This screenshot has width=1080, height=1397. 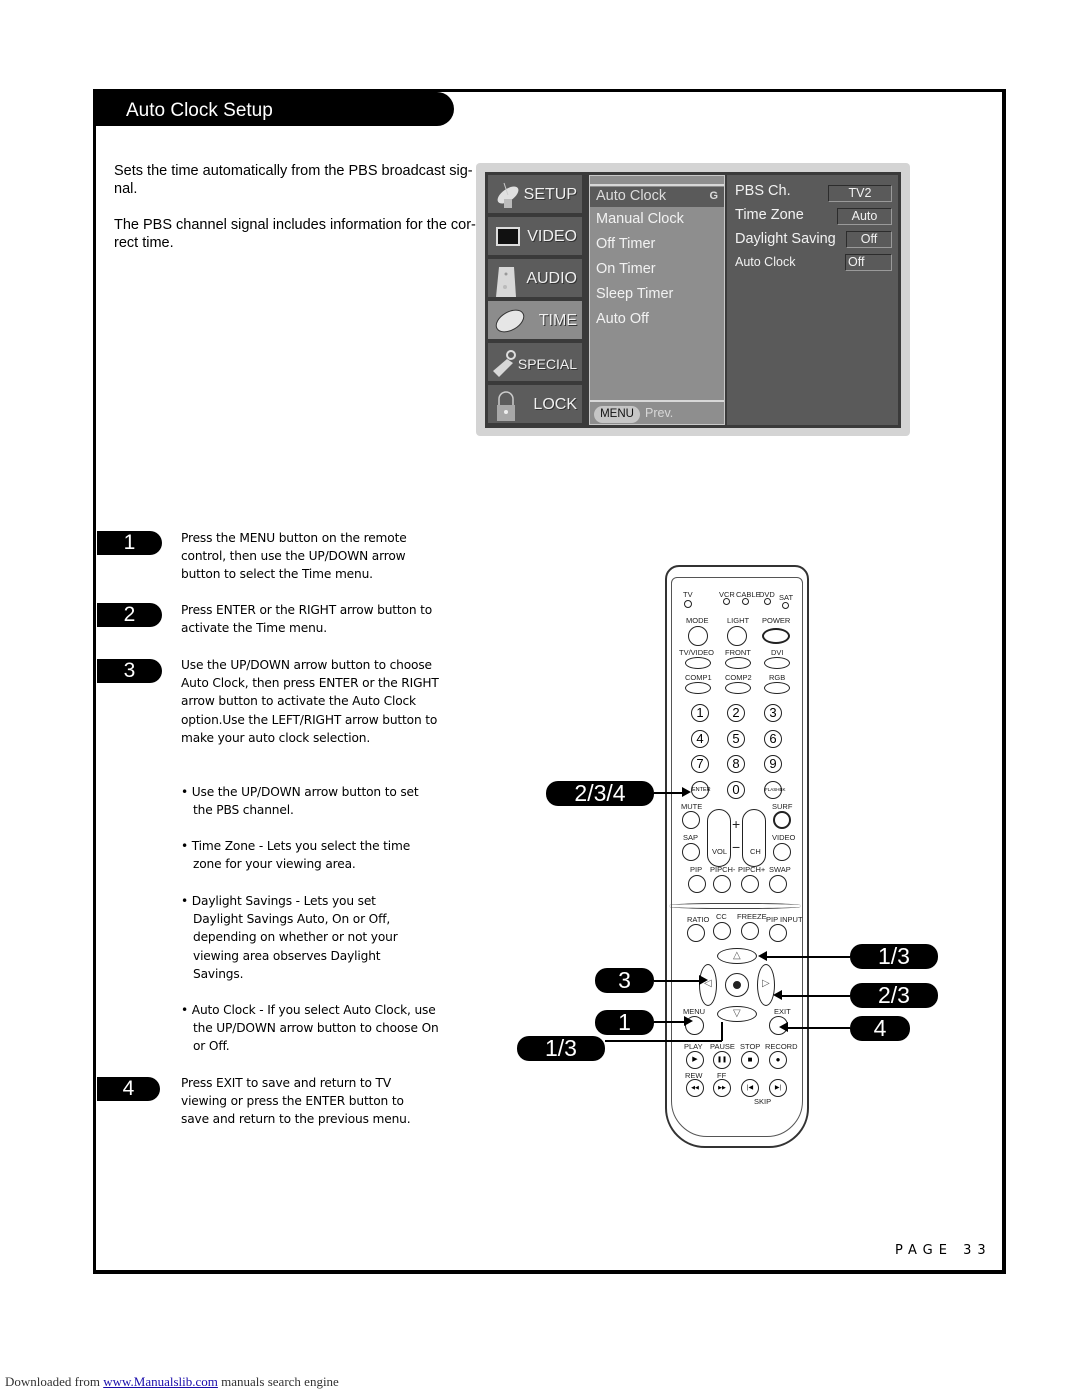 I want to click on category-time: TIME, so click(x=535, y=321).